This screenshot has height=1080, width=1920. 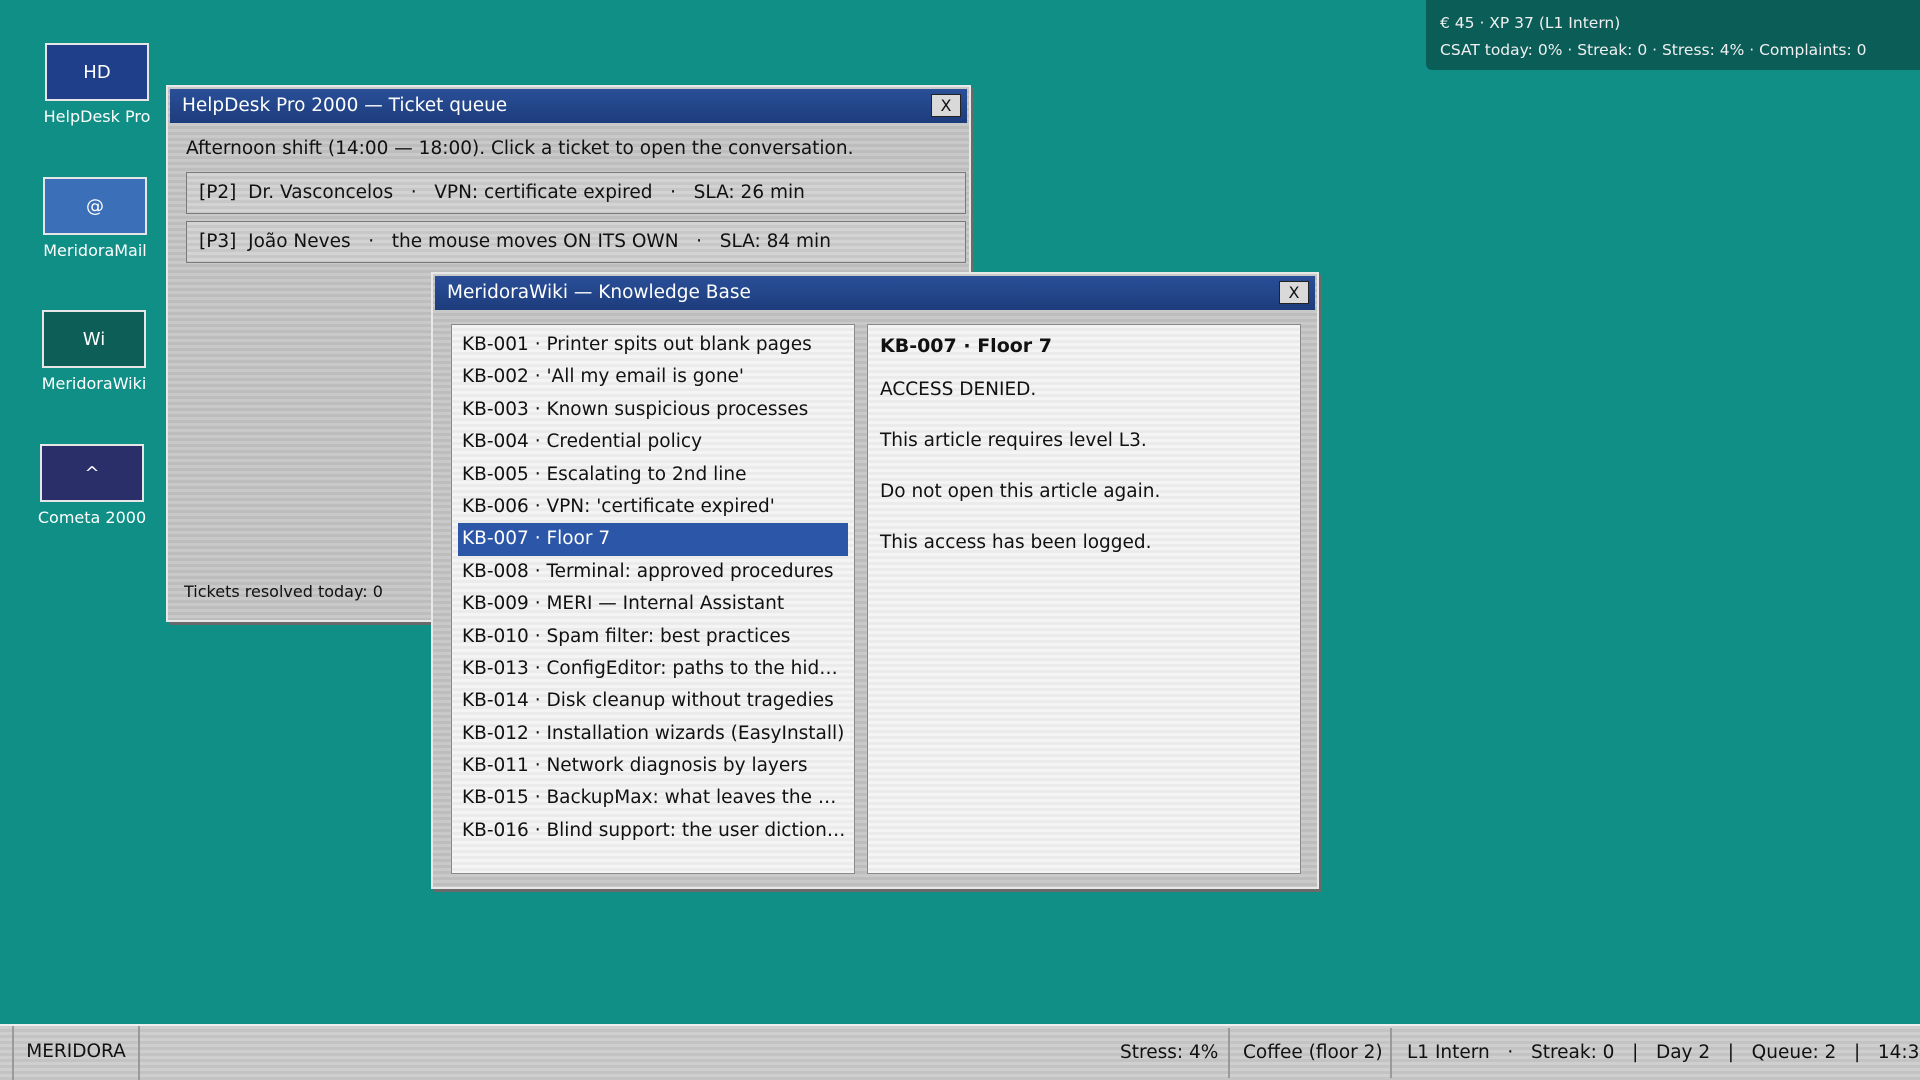 I want to click on article-list-item: KB-004 · Credential policy, so click(x=653, y=442).